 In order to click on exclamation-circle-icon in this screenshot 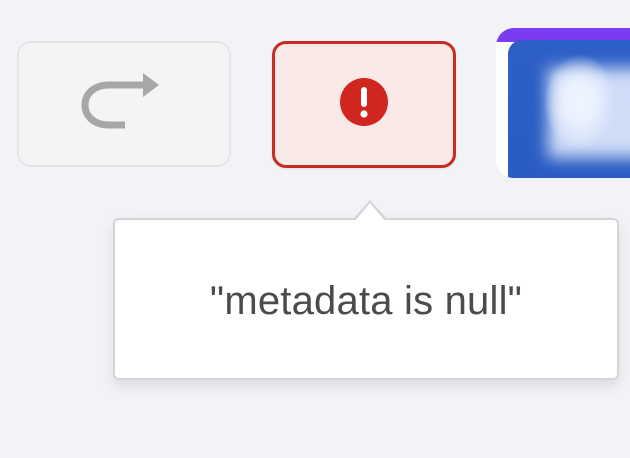, I will do `click(364, 104)`.